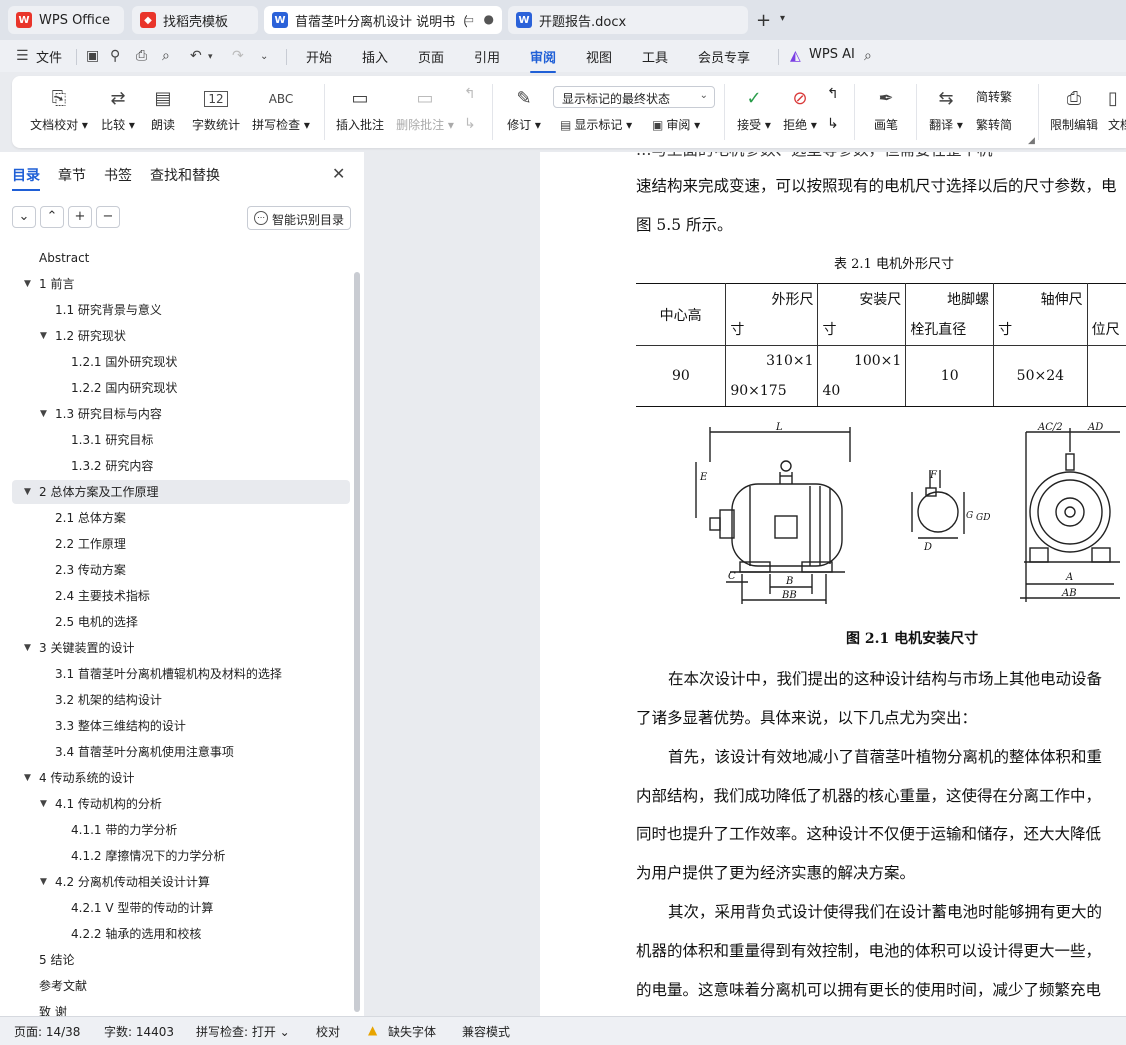 This screenshot has width=1126, height=1045. I want to click on menu-view: 视图, so click(599, 56).